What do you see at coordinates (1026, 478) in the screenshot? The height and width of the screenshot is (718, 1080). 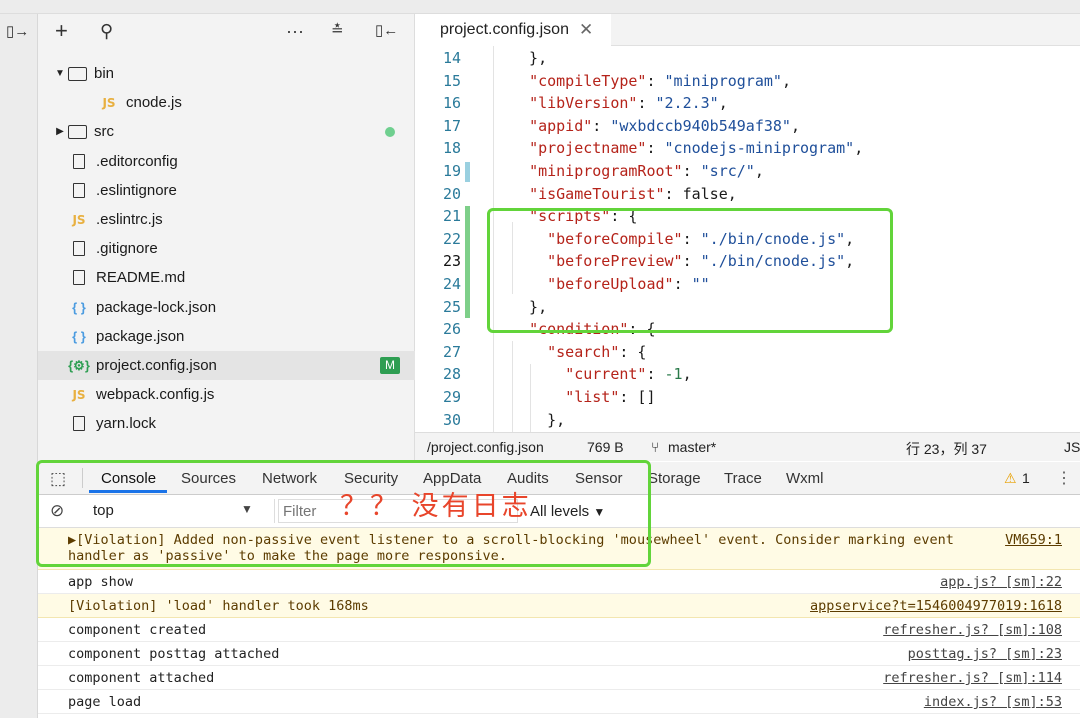 I see `warning-count: 1` at bounding box center [1026, 478].